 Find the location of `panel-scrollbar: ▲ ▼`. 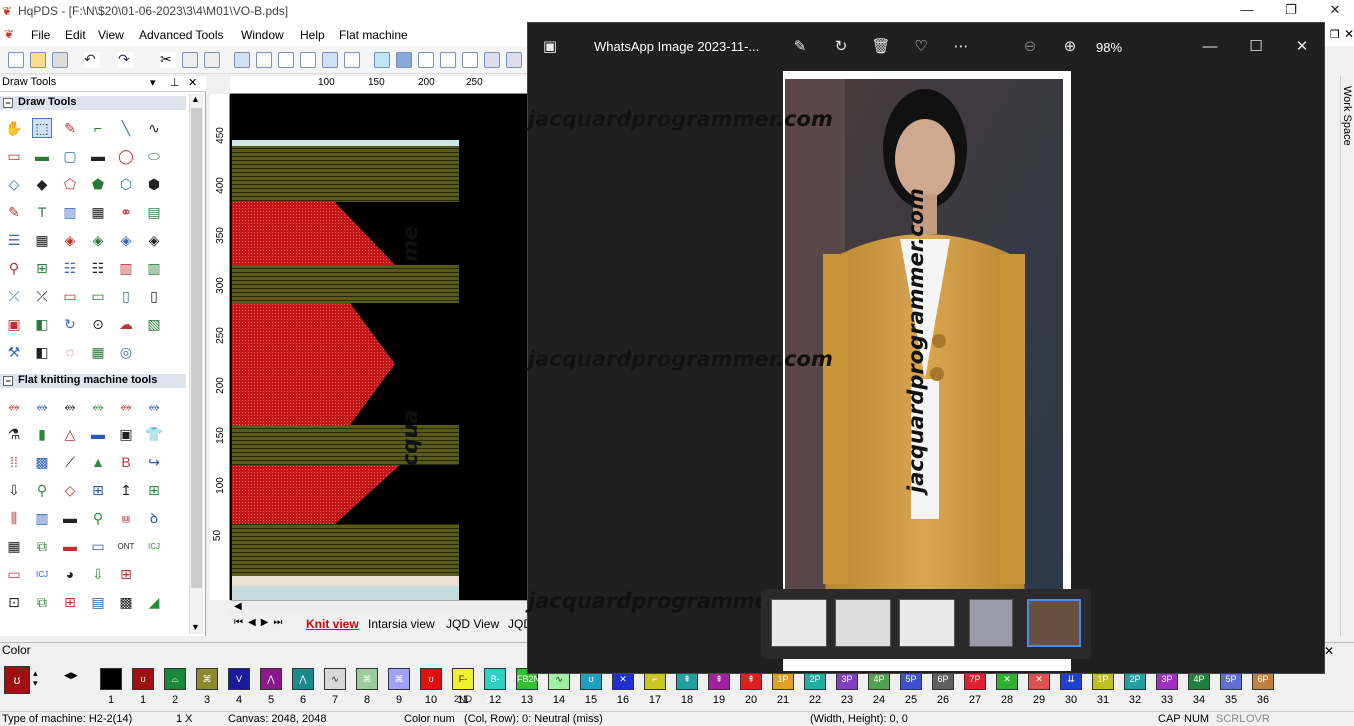

panel-scrollbar: ▲ ▼ is located at coordinates (196, 364).